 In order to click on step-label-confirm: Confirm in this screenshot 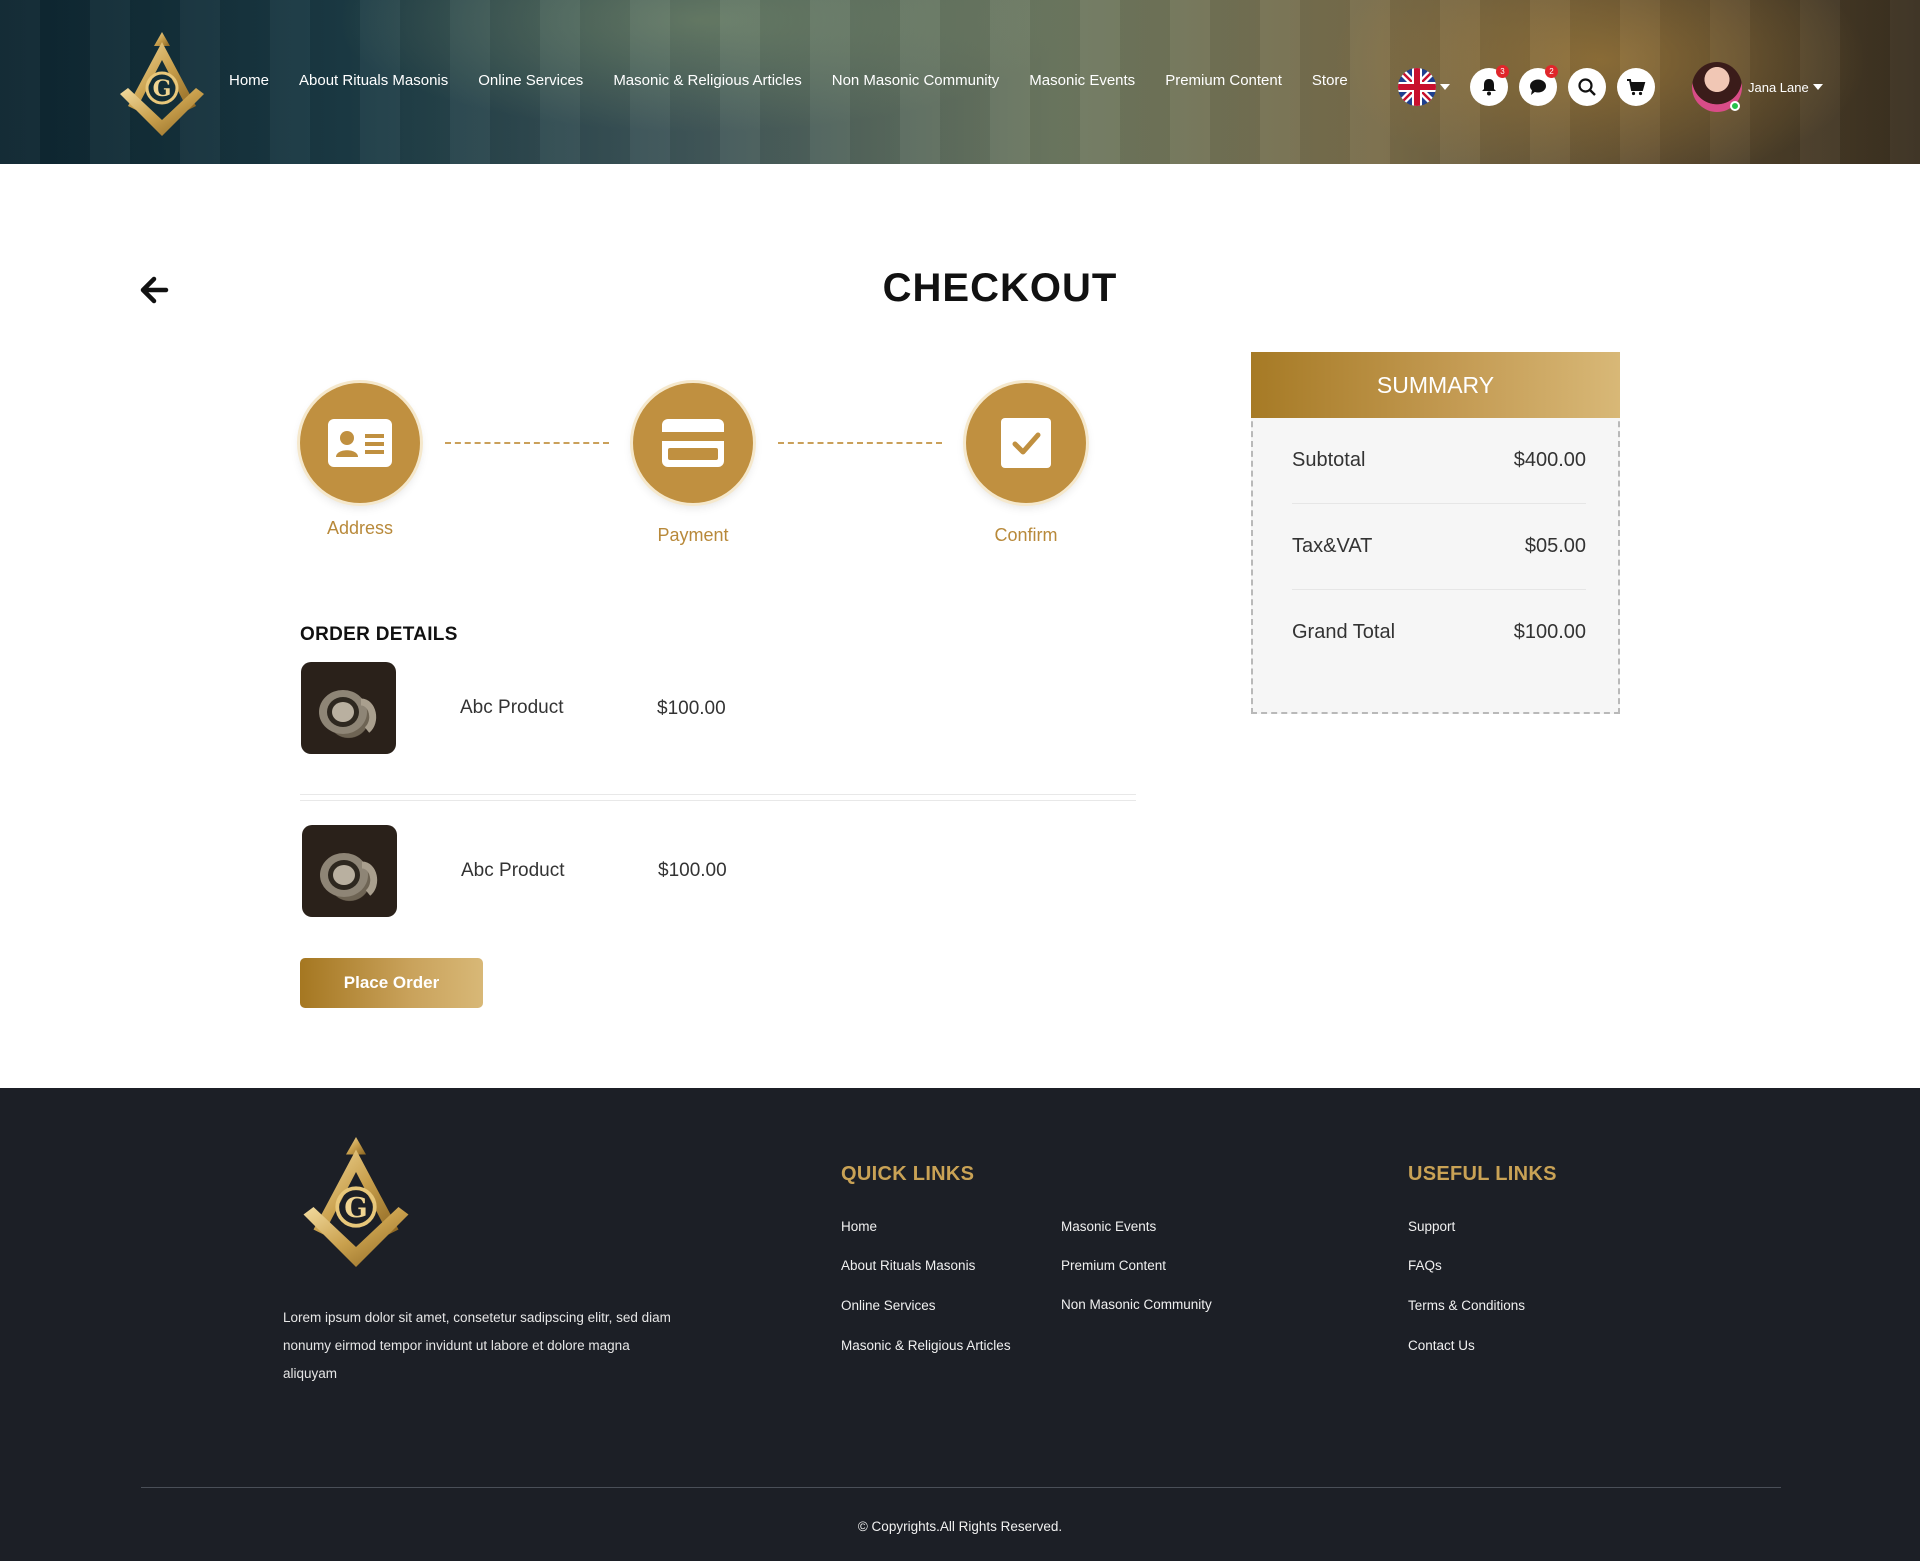, I will do `click(1026, 535)`.